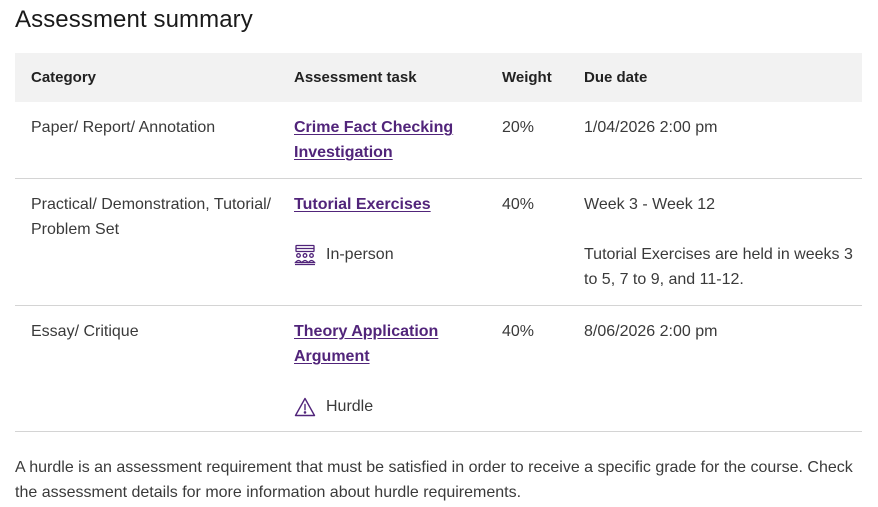  What do you see at coordinates (366, 344) in the screenshot?
I see `task-link-theory-application: Theory Application Argument` at bounding box center [366, 344].